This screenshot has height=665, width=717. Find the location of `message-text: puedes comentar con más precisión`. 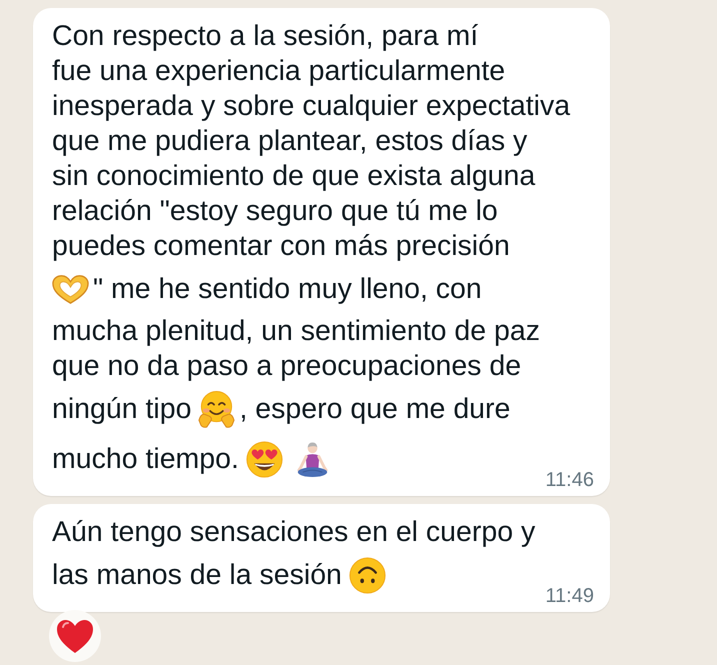

message-text: puedes comentar con más precisión is located at coordinates (281, 246).